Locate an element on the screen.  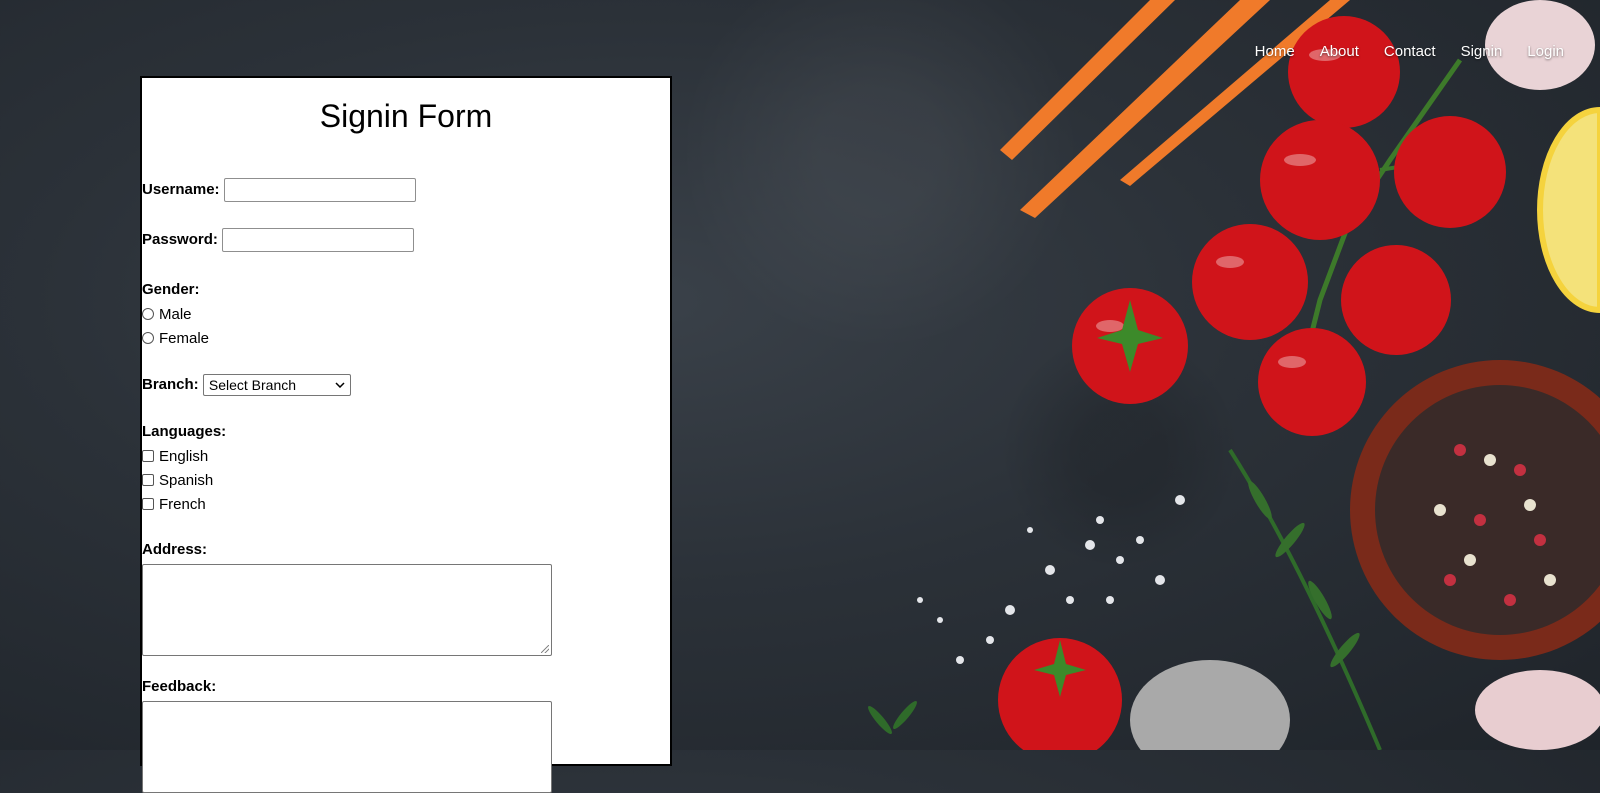
address-textarea is located at coordinates (347, 610).